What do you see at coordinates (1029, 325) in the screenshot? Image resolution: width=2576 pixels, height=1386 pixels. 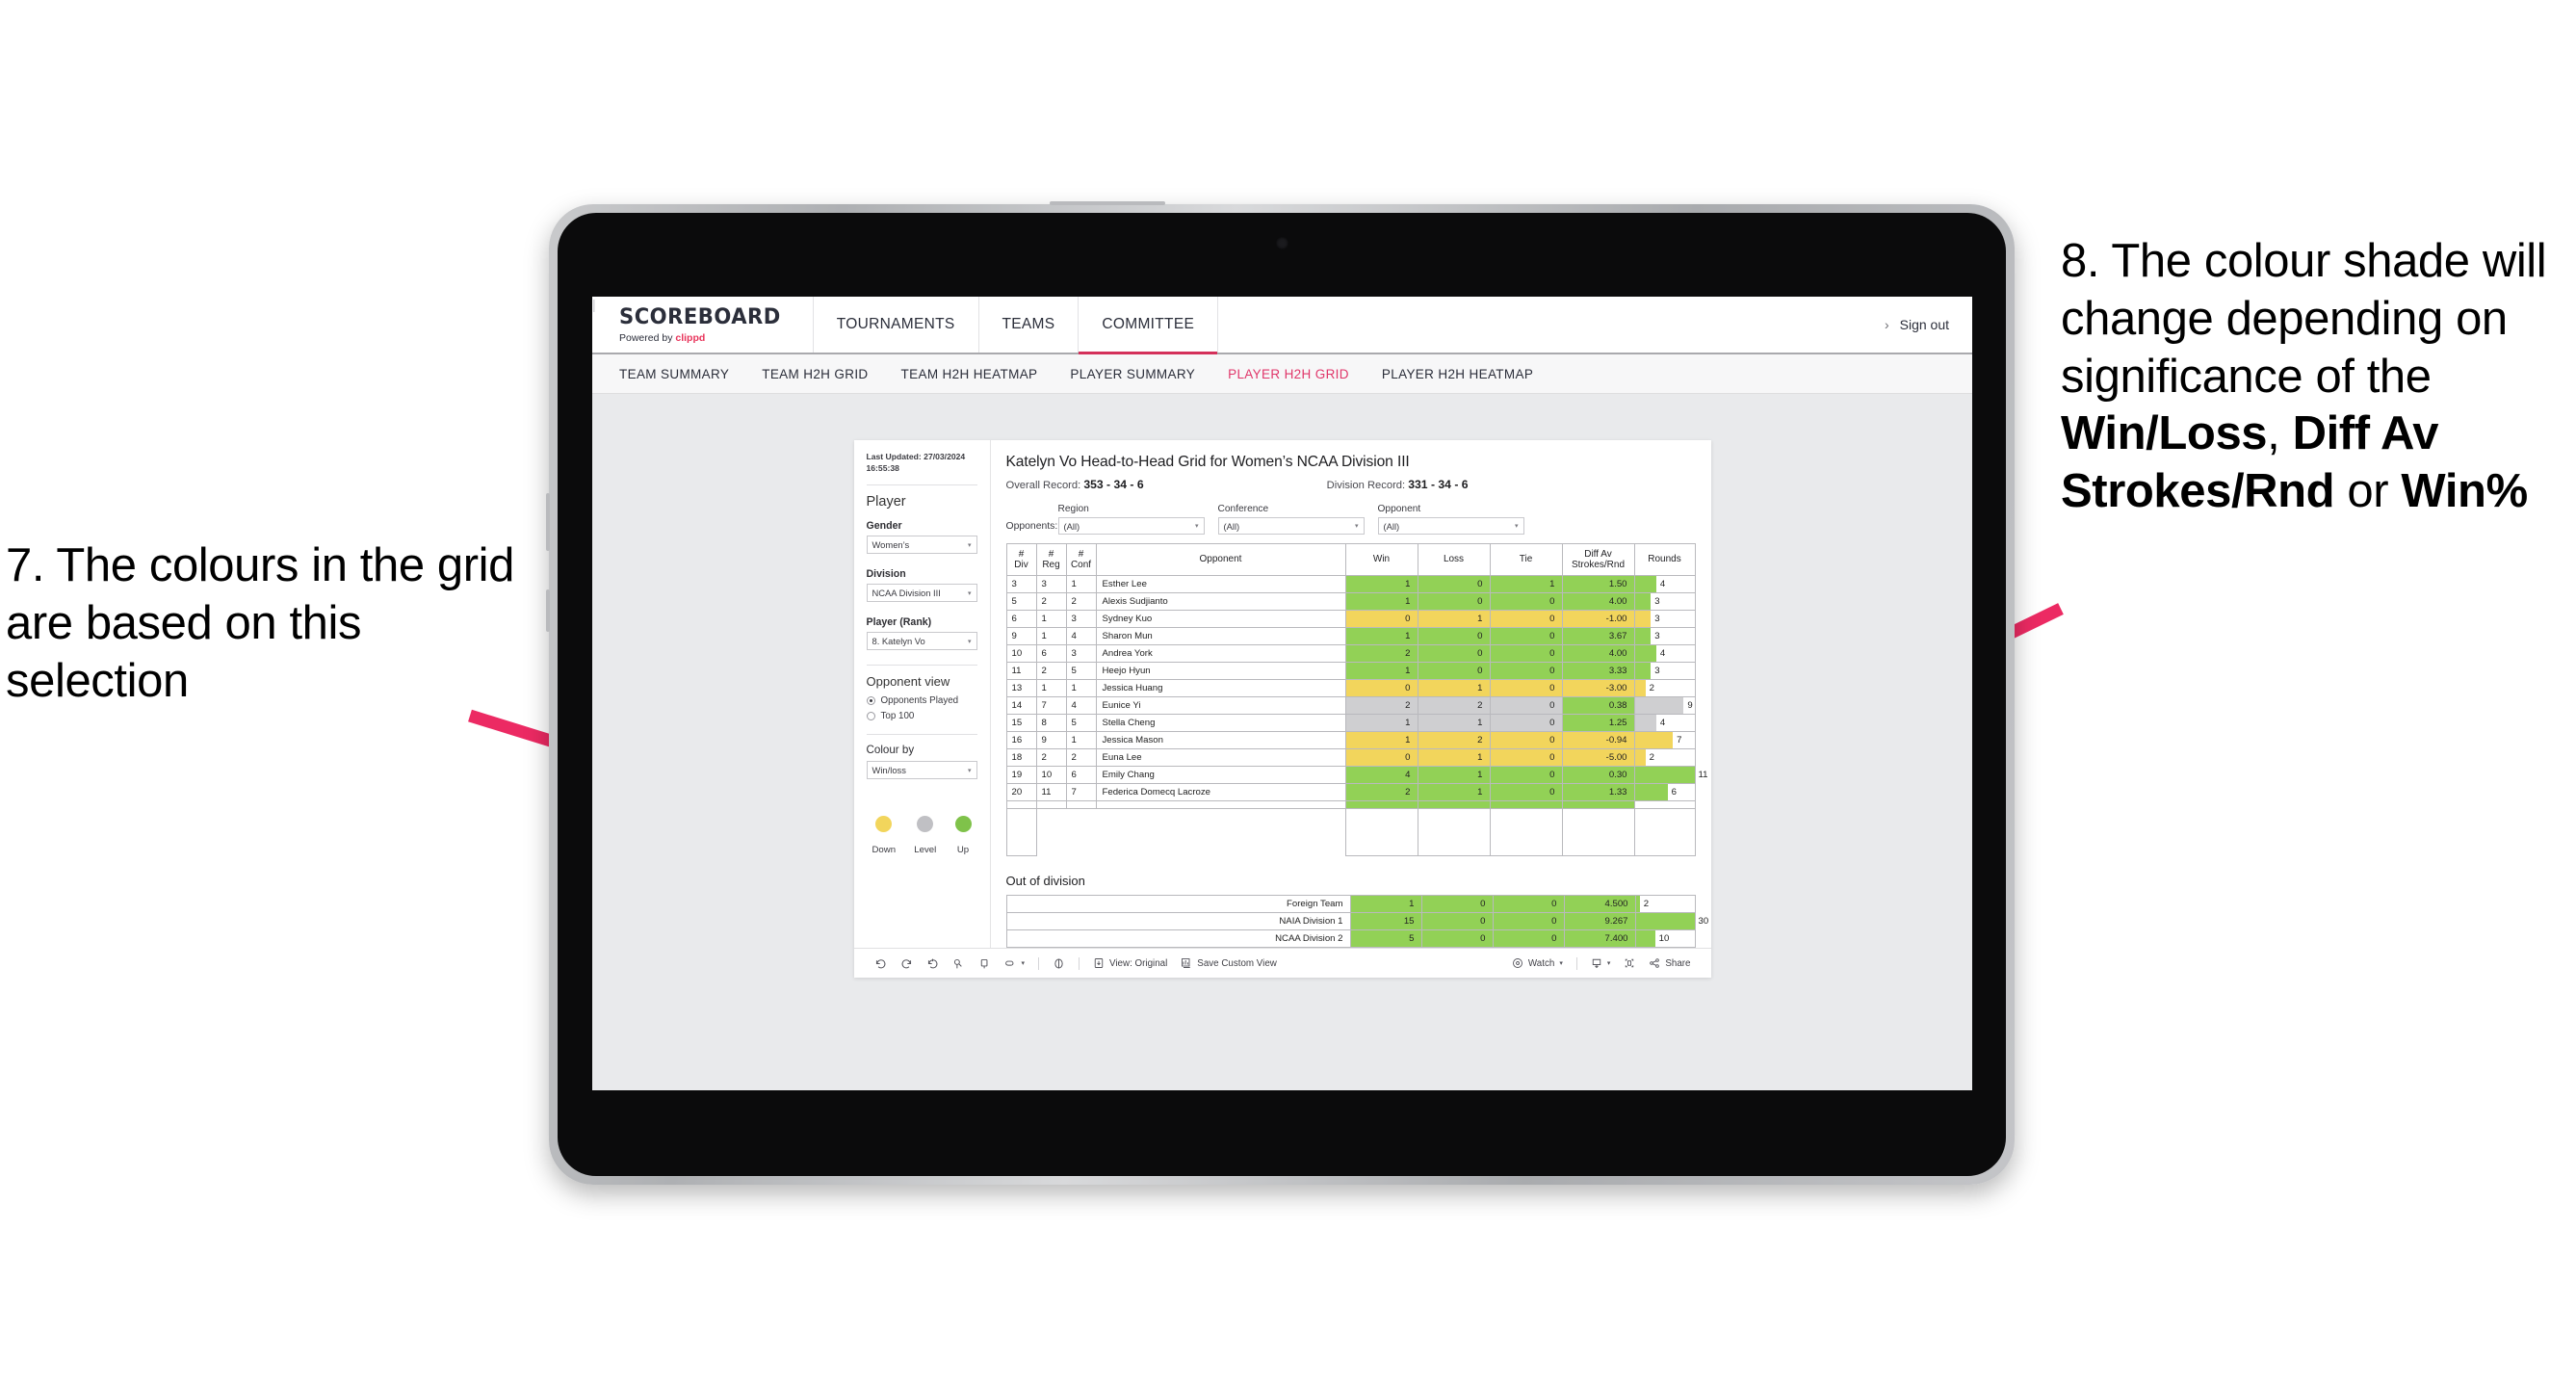 I see `nav-item-teams: TEAMS` at bounding box center [1029, 325].